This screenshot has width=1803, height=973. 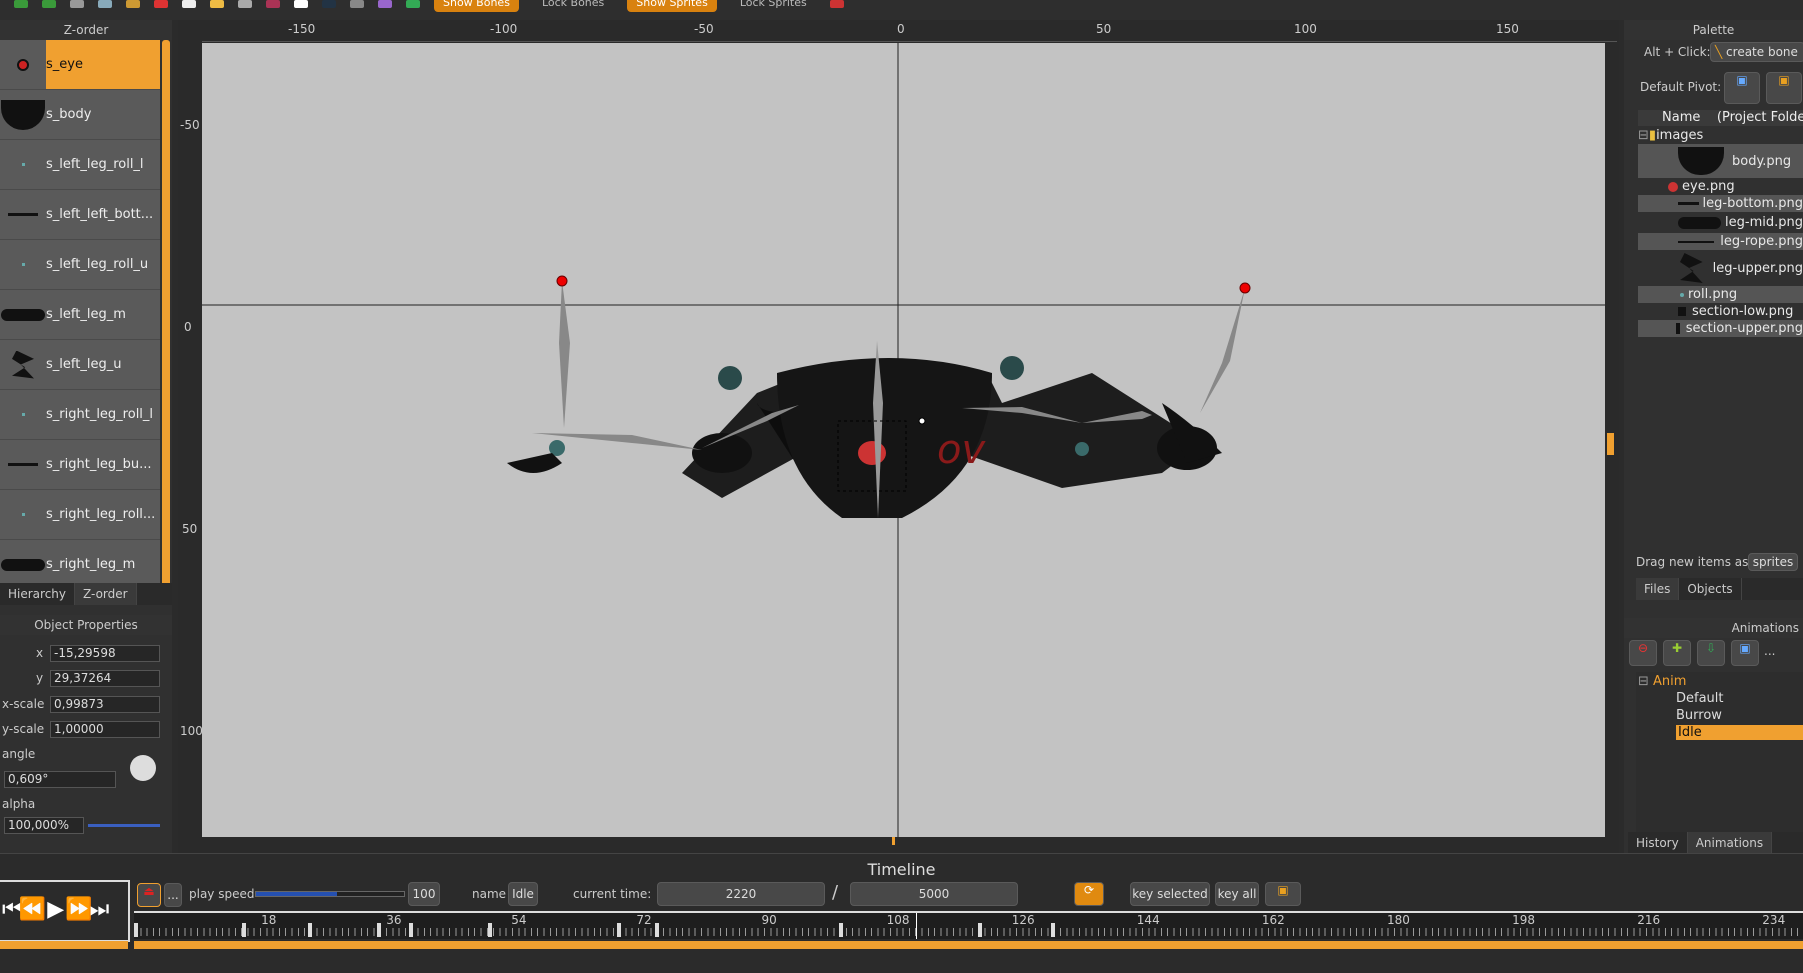 I want to click on zorder-item: s_left_leg_u, so click(x=80, y=365).